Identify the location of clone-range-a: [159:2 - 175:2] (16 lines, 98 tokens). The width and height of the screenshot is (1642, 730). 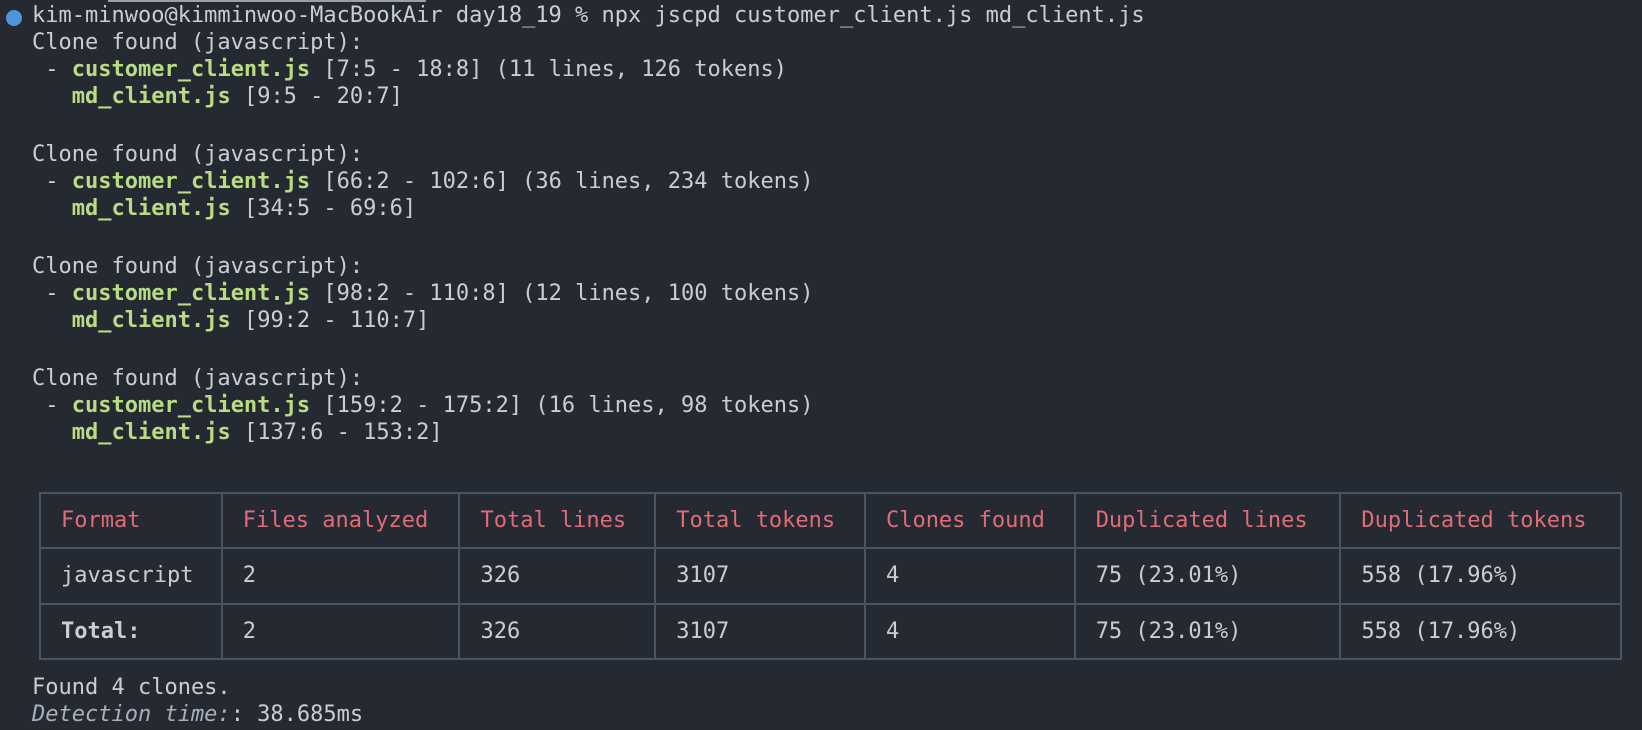
(562, 405).